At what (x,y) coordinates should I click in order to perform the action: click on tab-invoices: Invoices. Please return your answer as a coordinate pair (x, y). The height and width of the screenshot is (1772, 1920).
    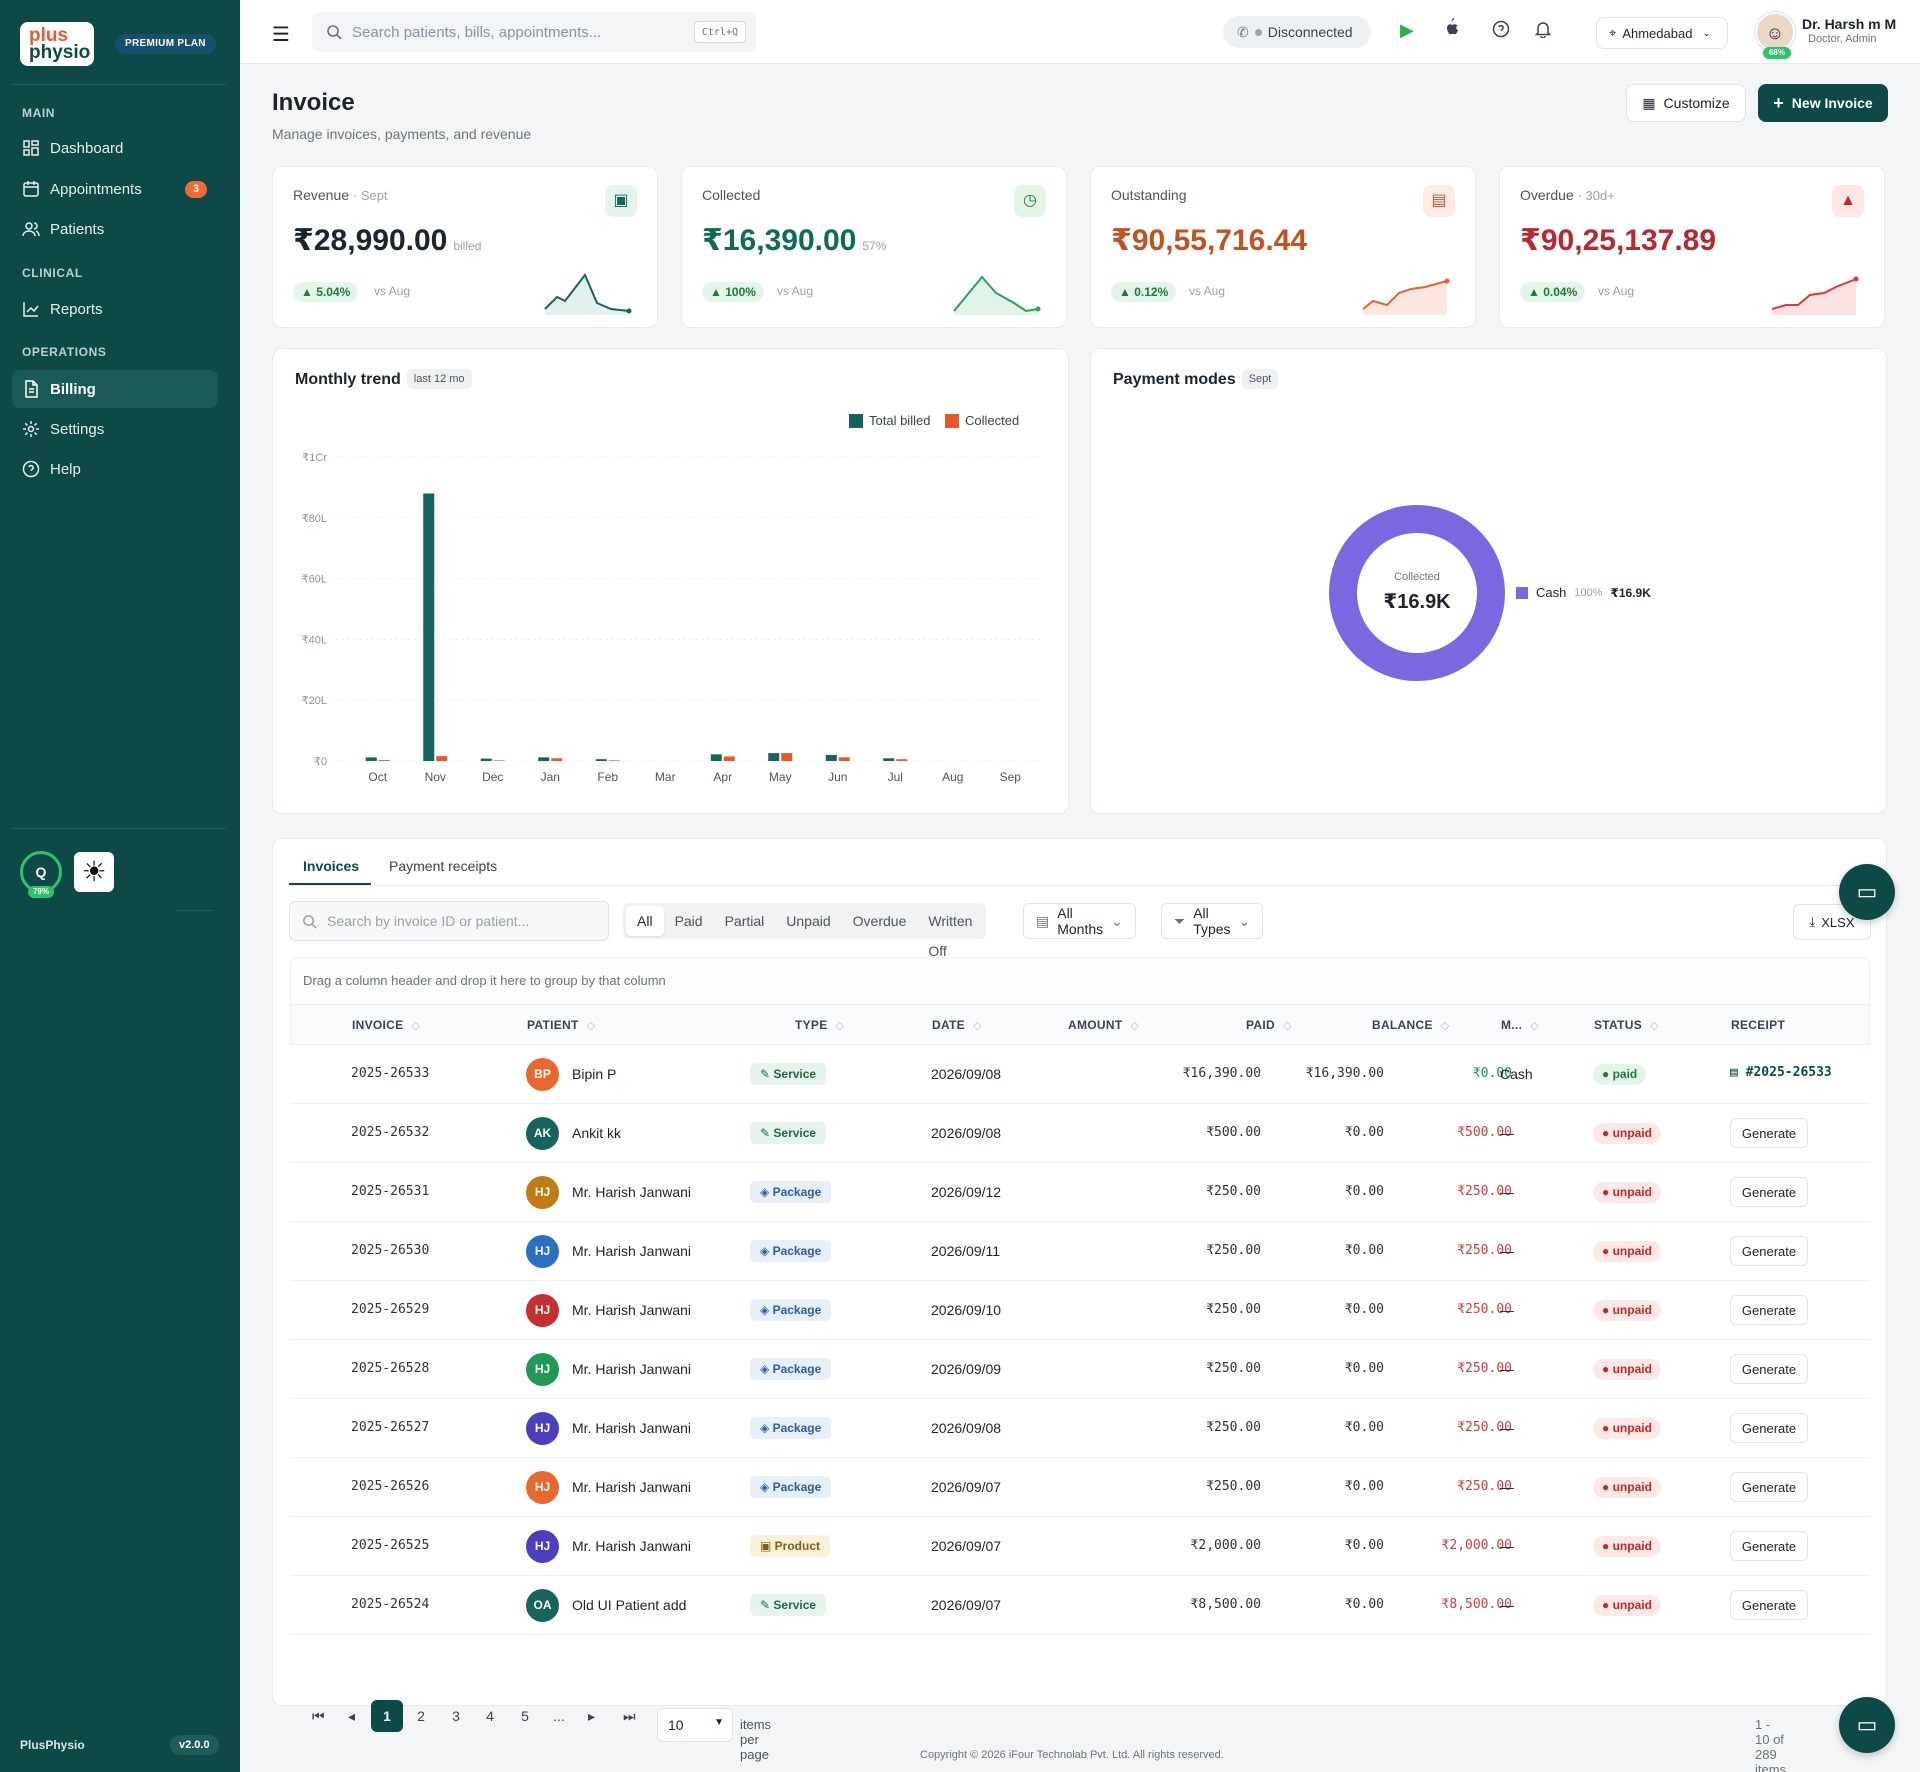
    Looking at the image, I should click on (331, 866).